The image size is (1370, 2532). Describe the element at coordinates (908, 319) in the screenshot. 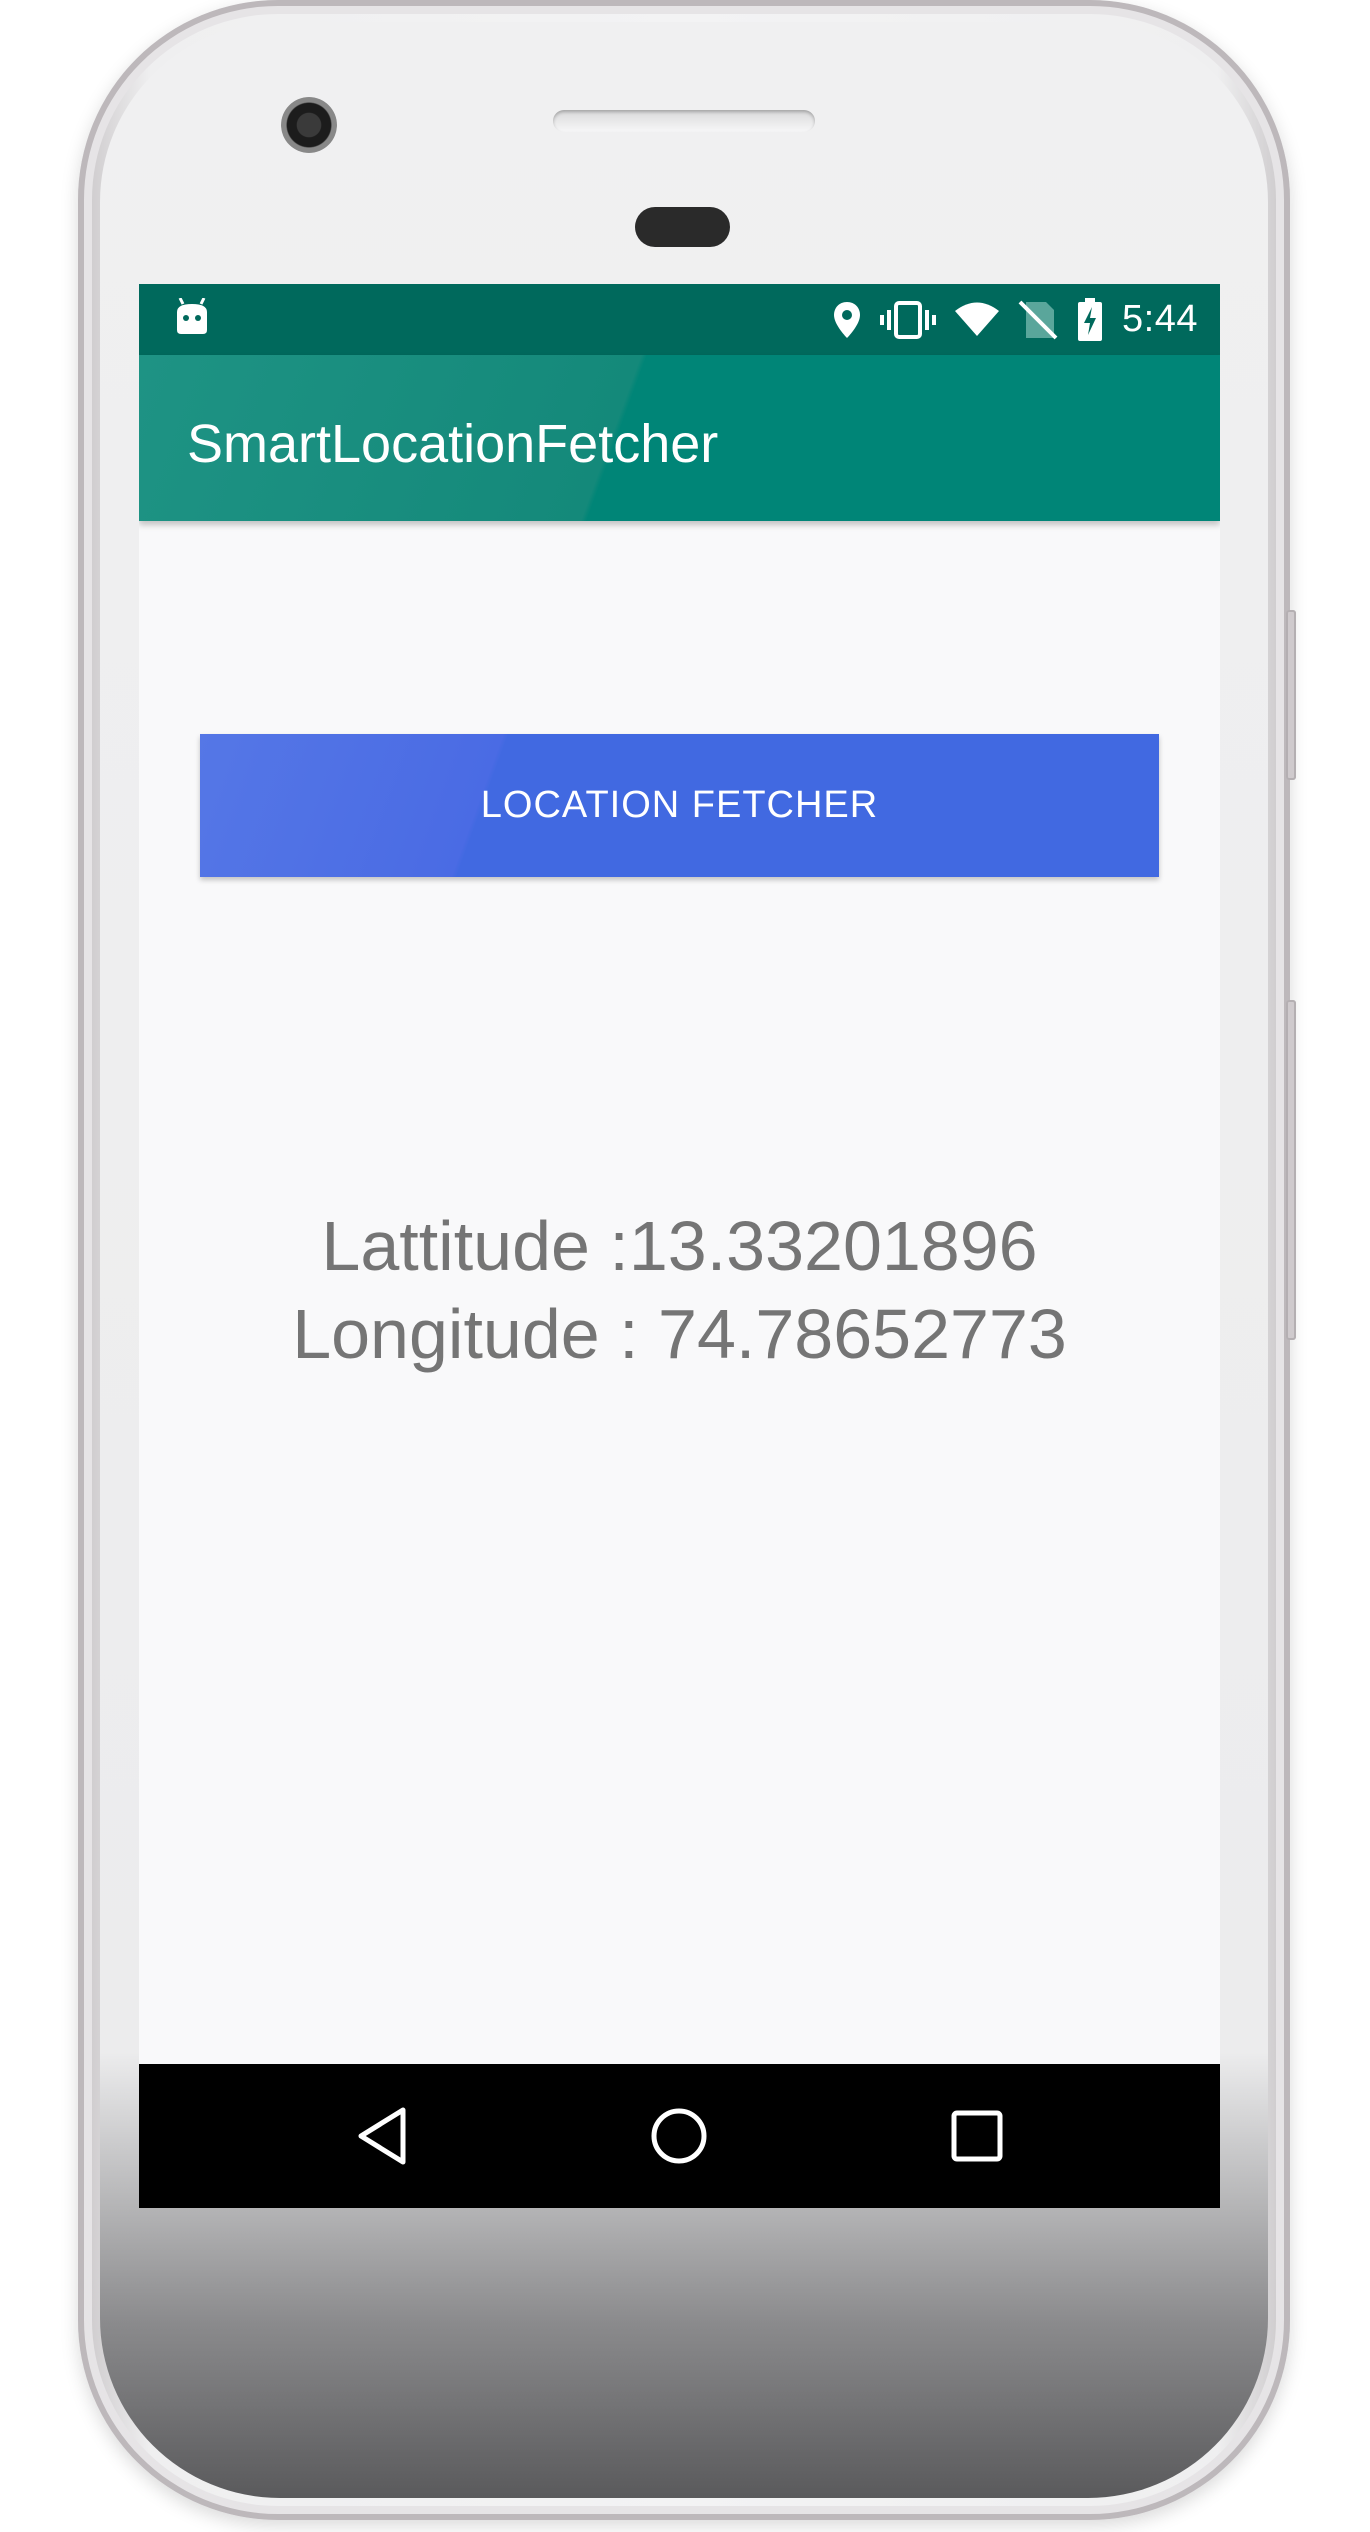

I see `vibrate-icon` at that location.